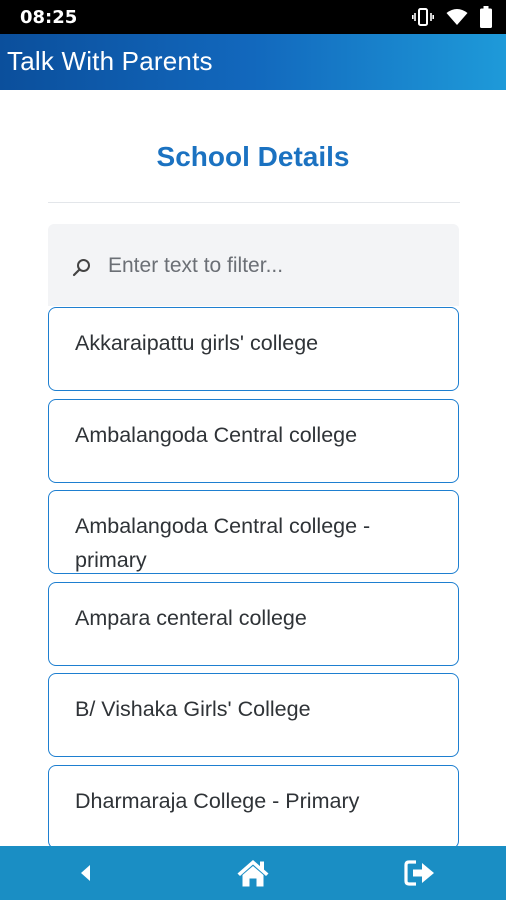 Image resolution: width=506 pixels, height=900 pixels. Describe the element at coordinates (254, 202) in the screenshot. I see `divider` at that location.